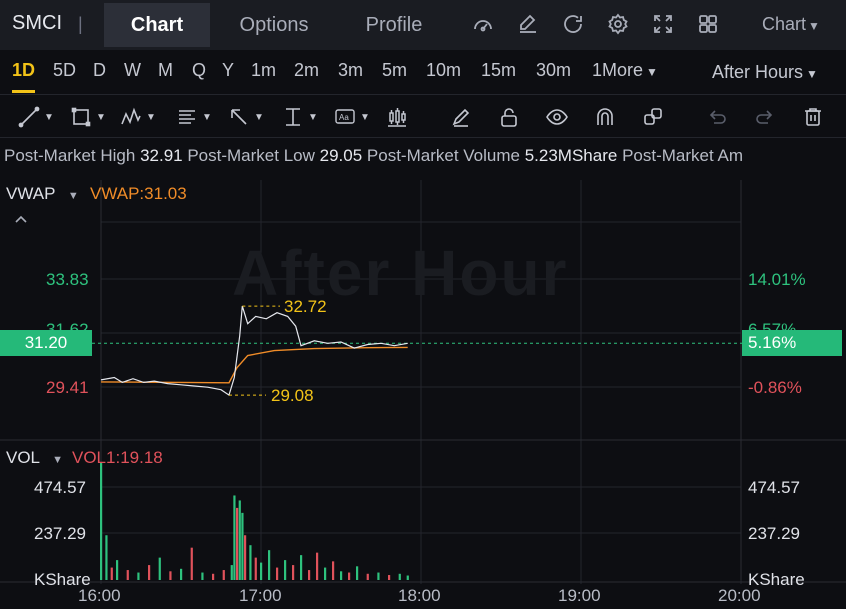 The image size is (846, 609). Describe the element at coordinates (777, 279) in the screenshot. I see `y-right-upper: 14.01%` at that location.